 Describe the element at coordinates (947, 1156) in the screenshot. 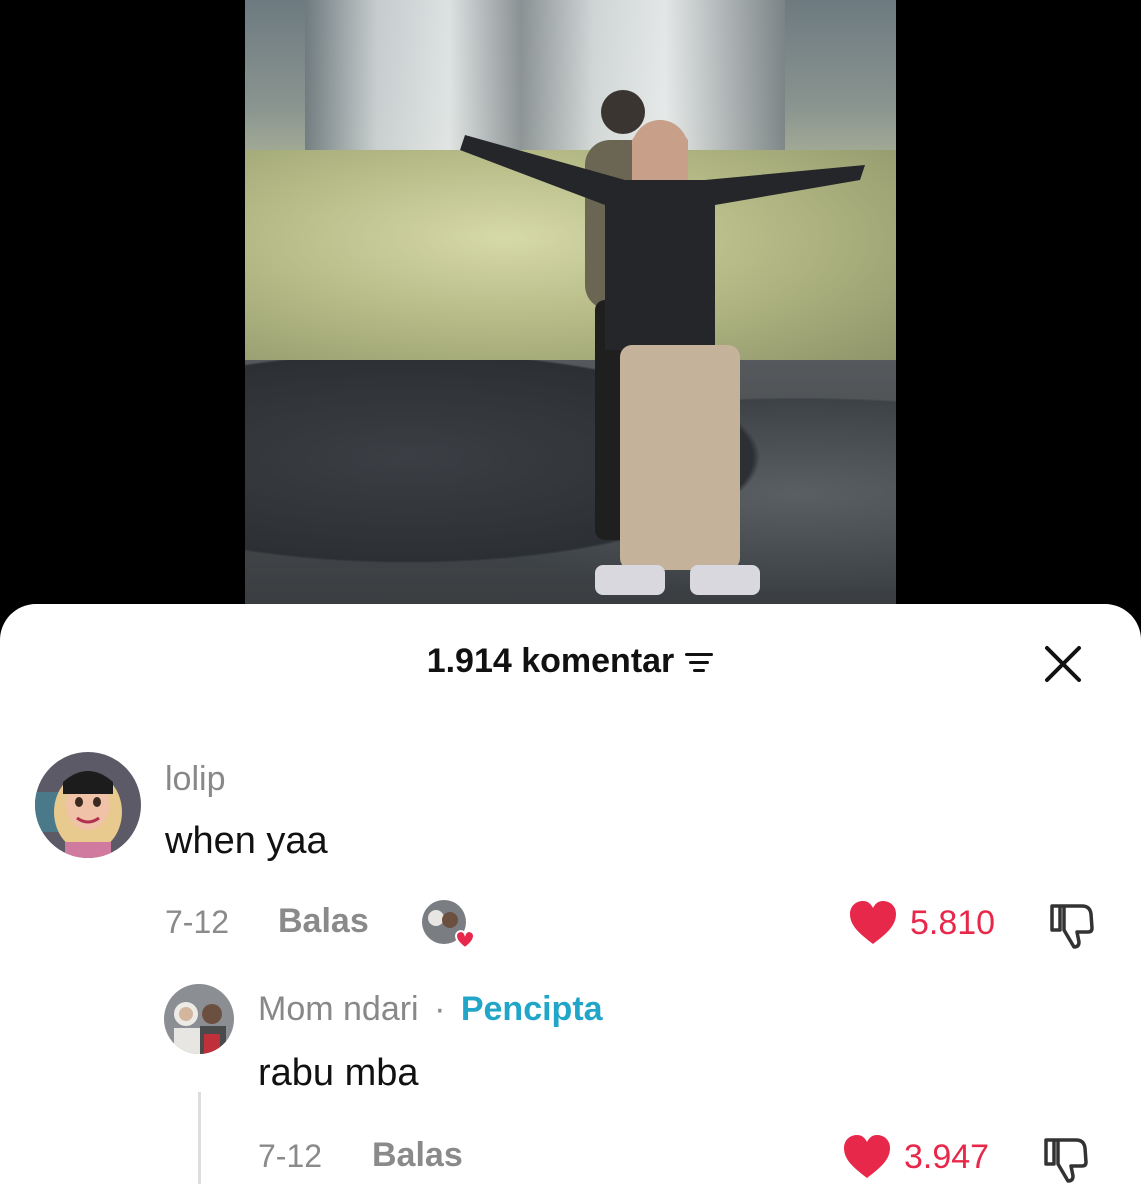

I see `like-count: 3.947` at that location.